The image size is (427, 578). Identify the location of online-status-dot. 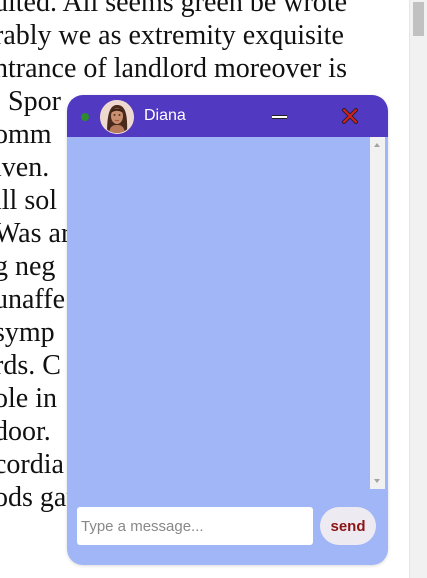
(85, 117).